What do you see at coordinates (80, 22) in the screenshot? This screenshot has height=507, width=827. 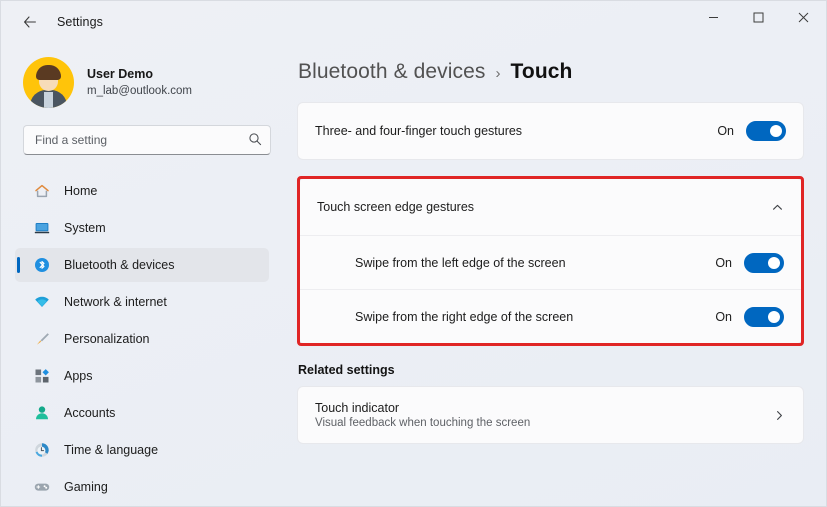 I see `app-title: Settings` at bounding box center [80, 22].